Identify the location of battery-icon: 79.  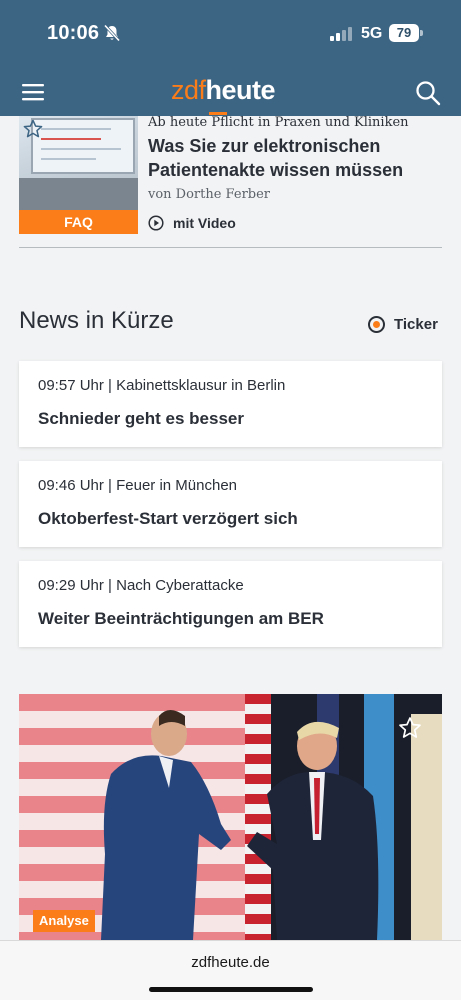
(406, 33).